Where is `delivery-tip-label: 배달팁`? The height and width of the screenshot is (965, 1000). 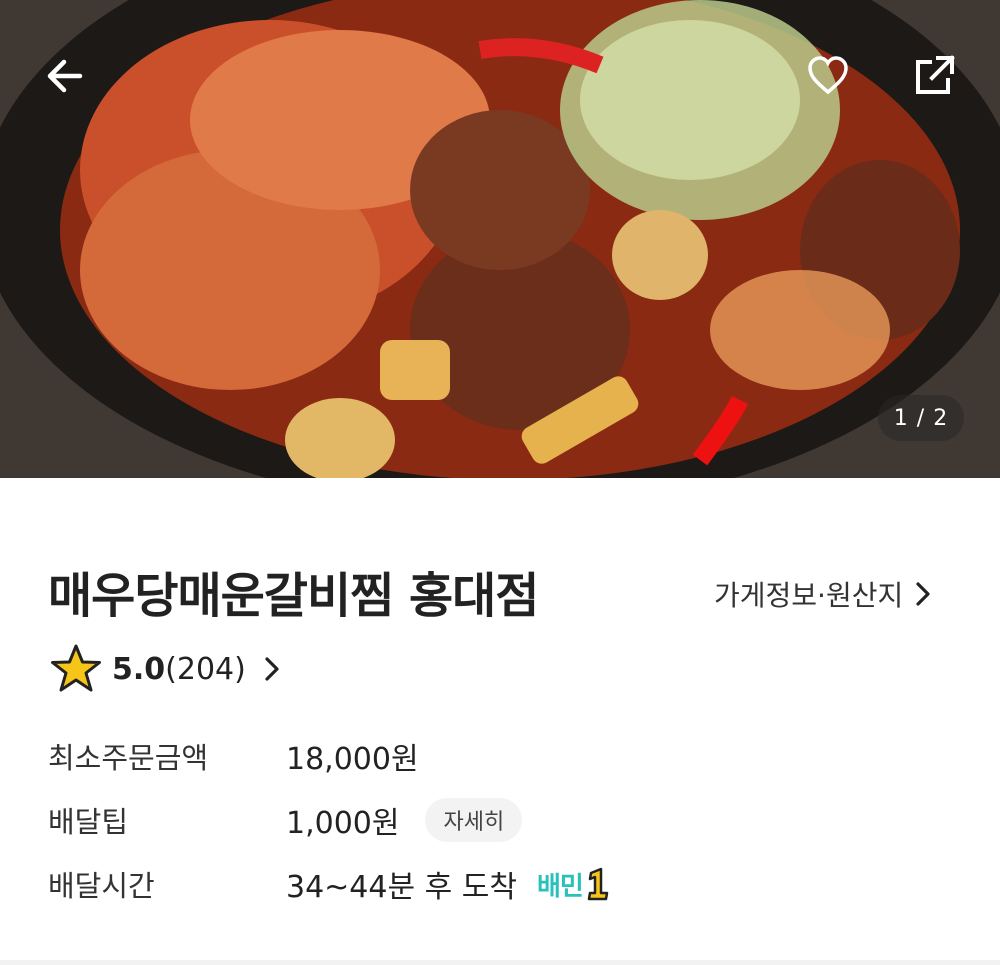
delivery-tip-label: 배달팁 is located at coordinates (88, 822).